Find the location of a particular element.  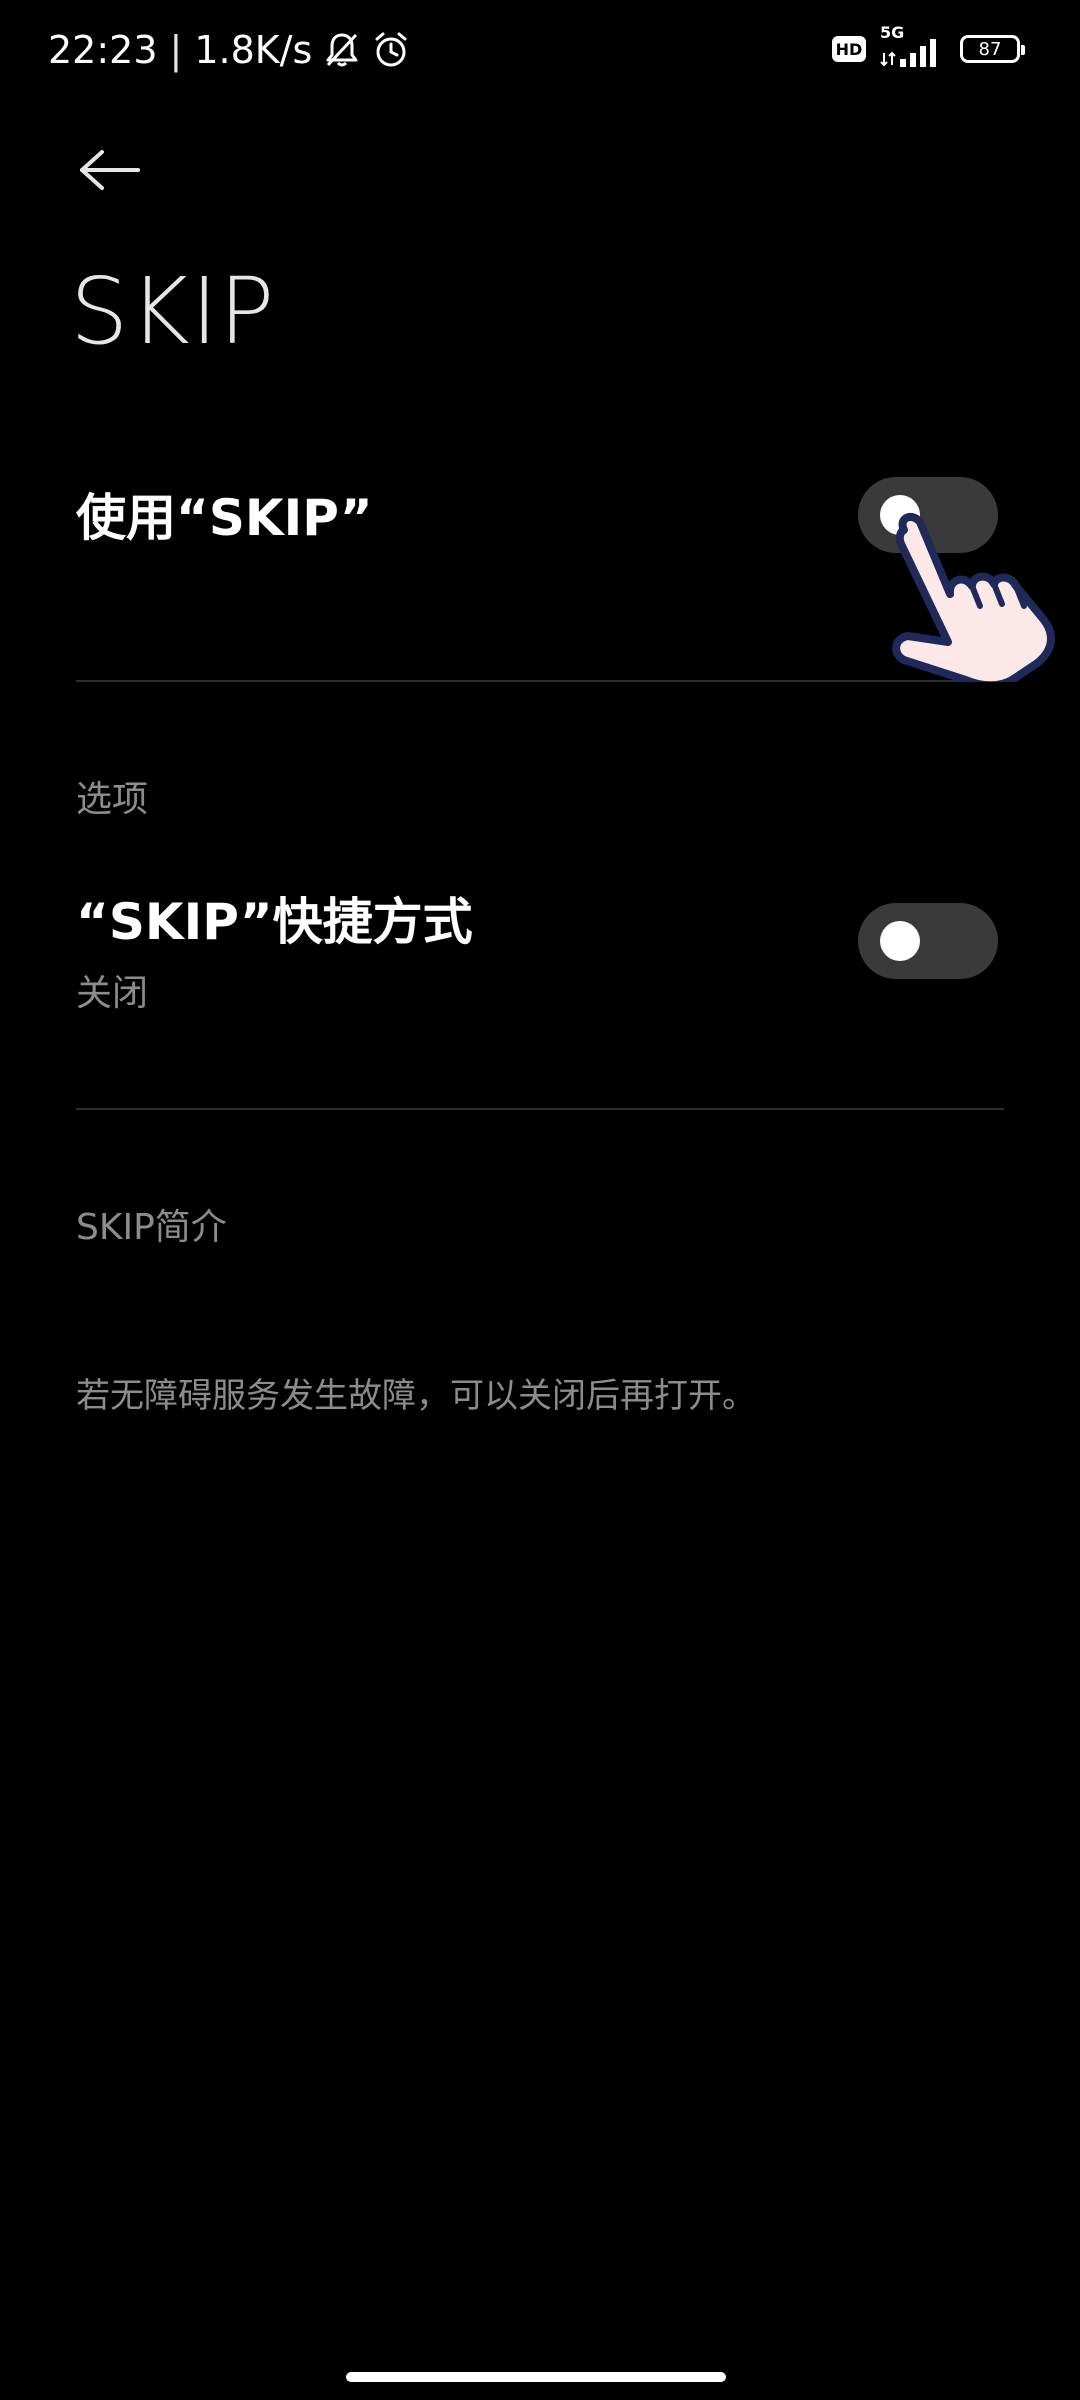

bell-muted-icon is located at coordinates (342, 50).